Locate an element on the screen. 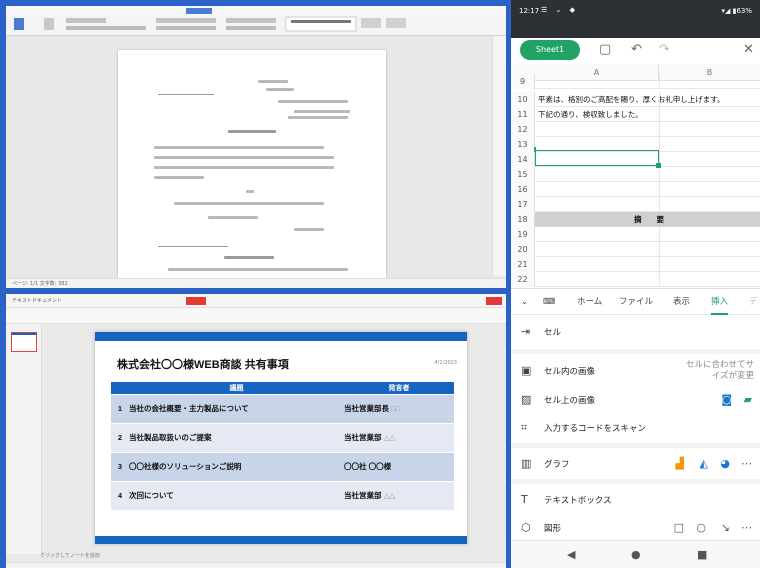 This screenshot has width=760, height=568. sheet-row: 22 is located at coordinates (635, 279).